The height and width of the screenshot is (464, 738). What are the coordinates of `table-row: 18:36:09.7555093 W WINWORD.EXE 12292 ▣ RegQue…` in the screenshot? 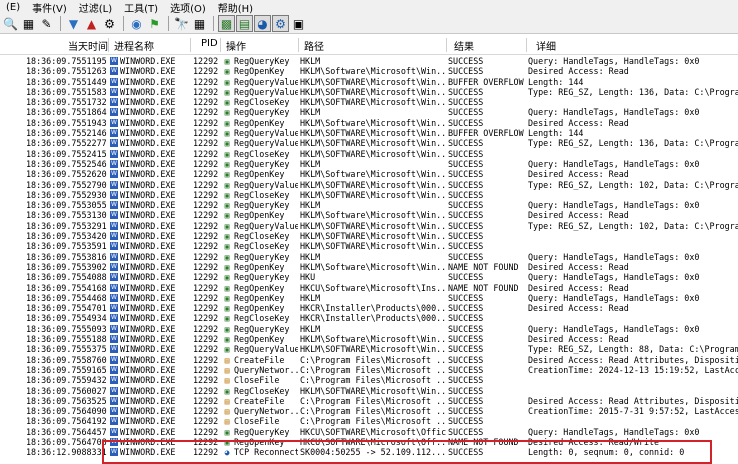 It's located at (369, 329).